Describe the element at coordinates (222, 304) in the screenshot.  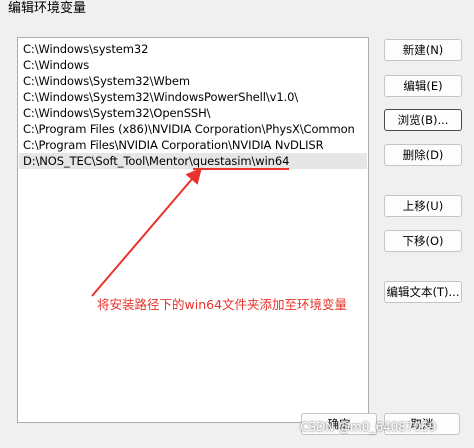
I see `annotation-text: 将安装路径下的win64文件夹添加至环境变量` at that location.